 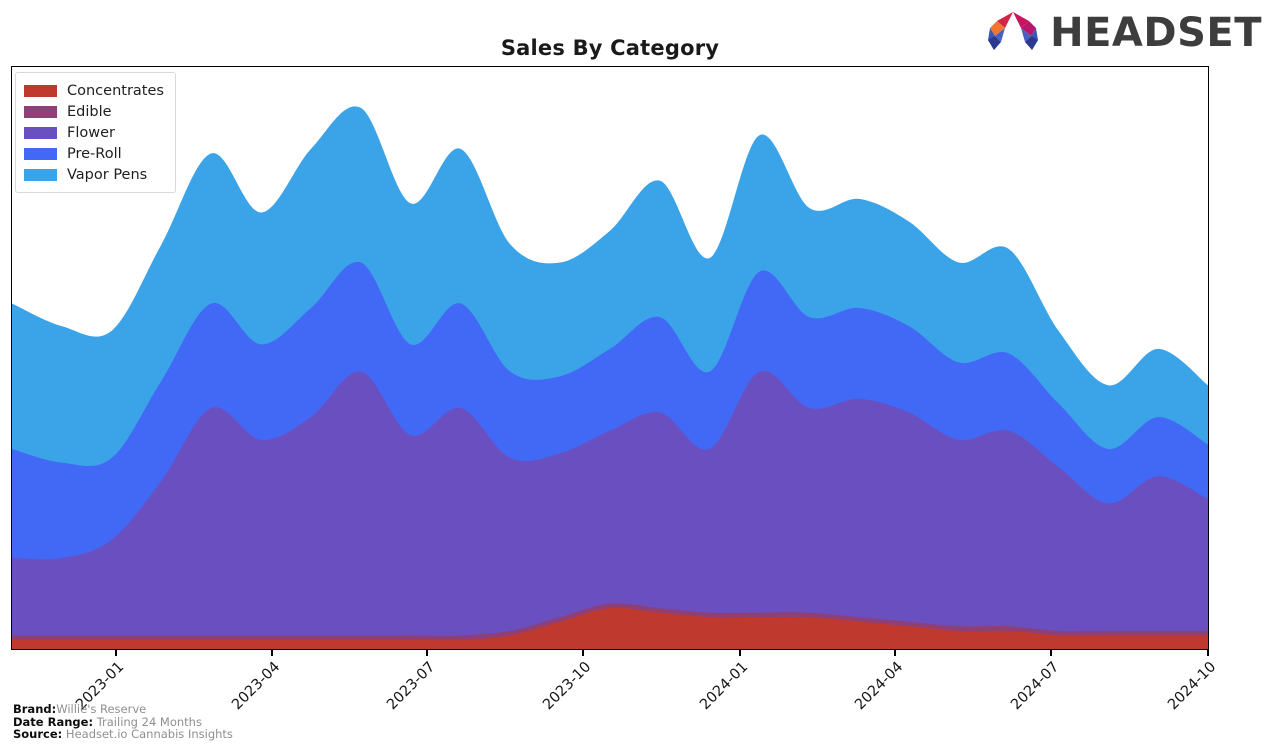 I want to click on legend-swatch-concentrates, so click(x=40, y=90).